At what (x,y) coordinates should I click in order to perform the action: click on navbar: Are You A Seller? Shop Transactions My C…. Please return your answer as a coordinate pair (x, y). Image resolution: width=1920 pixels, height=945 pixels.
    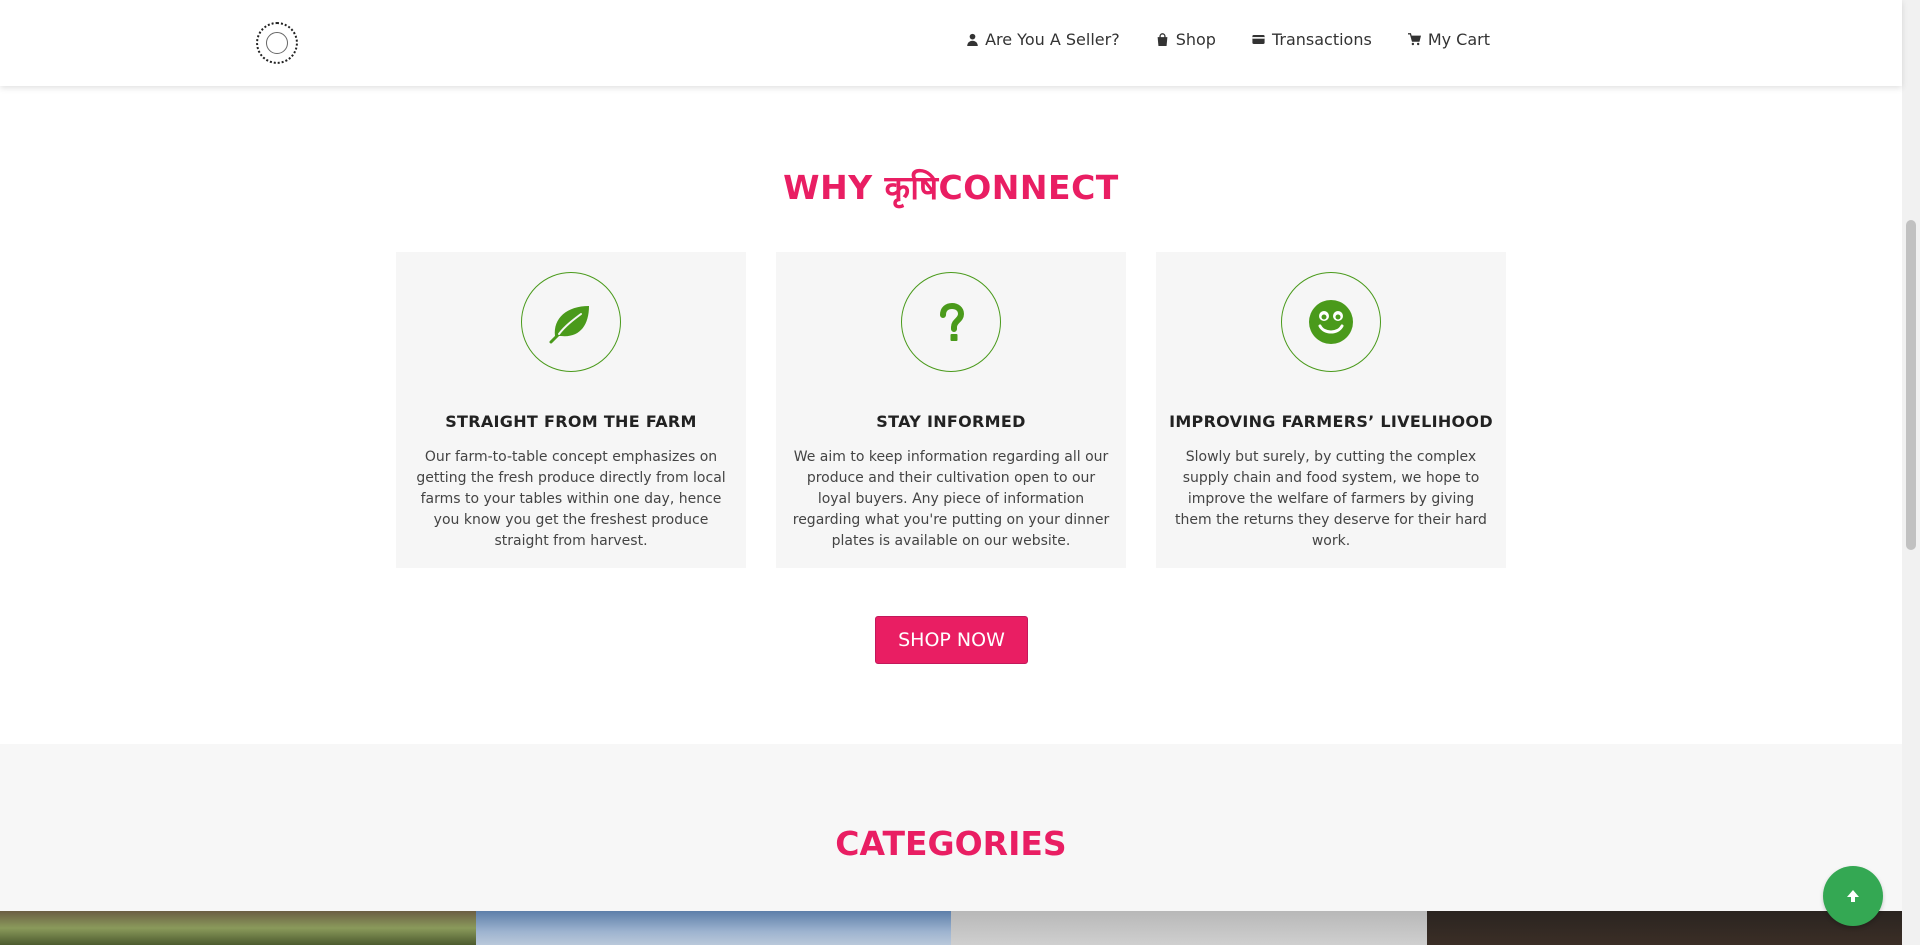
    Looking at the image, I should click on (951, 43).